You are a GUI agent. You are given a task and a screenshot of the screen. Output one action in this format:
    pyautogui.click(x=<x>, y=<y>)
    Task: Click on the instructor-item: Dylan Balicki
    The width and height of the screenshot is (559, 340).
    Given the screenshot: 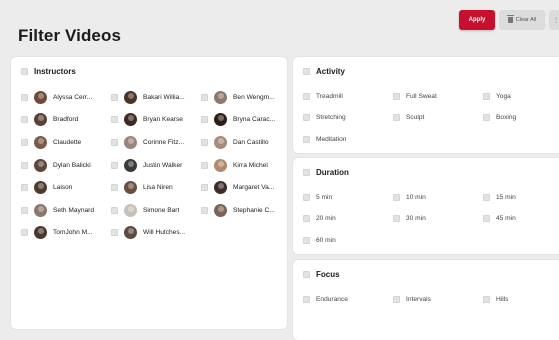 What is the action you would take?
    pyautogui.click(x=66, y=165)
    